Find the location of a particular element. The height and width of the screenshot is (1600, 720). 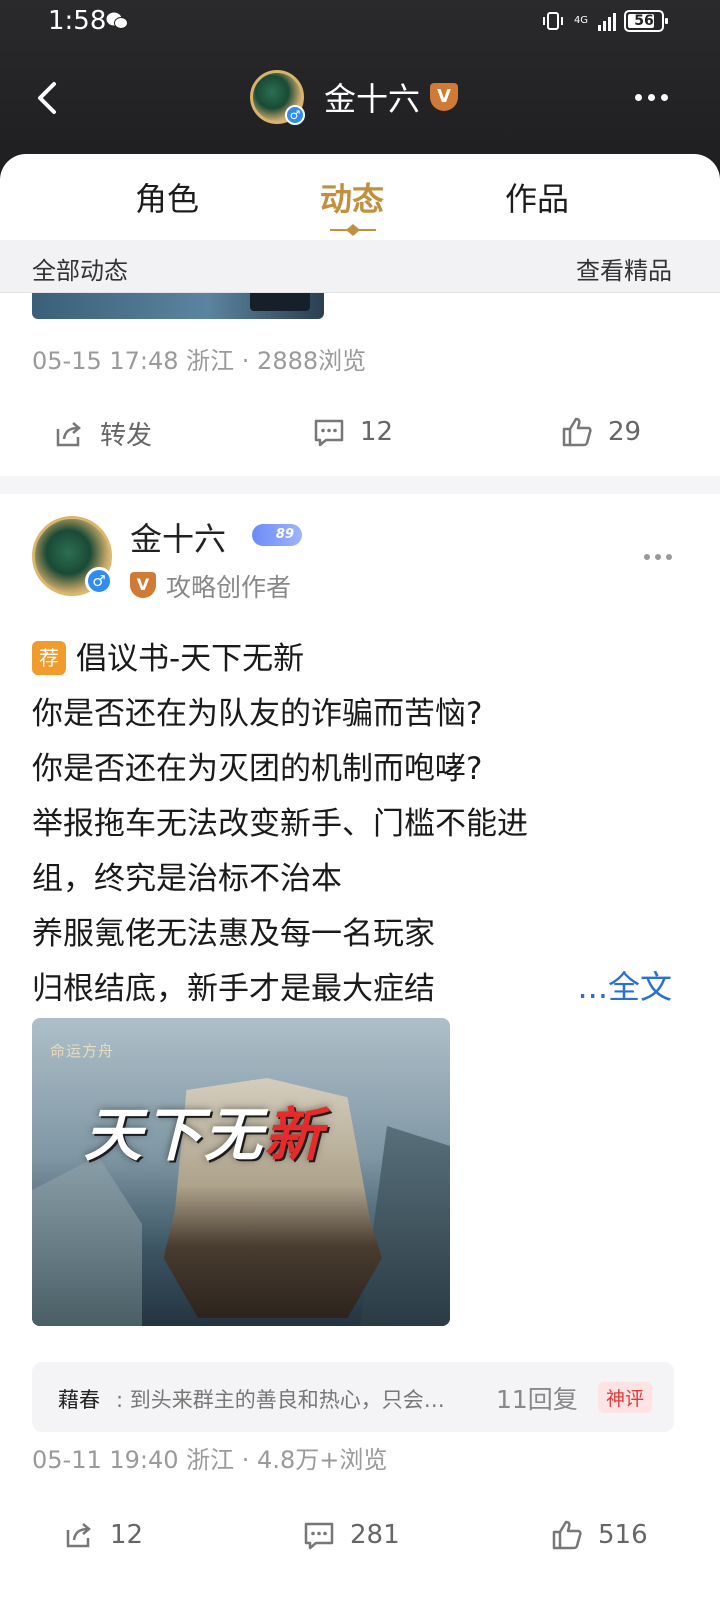

comment-button: 12 is located at coordinates (352, 432).